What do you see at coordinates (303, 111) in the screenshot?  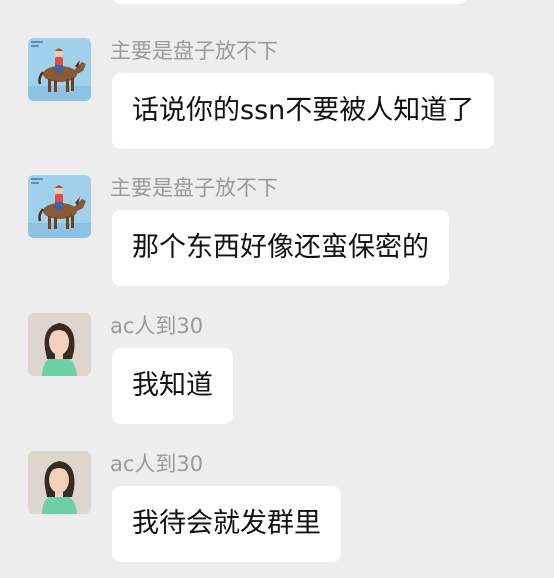 I see `message-bubble: 话说你的ssn不要被人知道了` at bounding box center [303, 111].